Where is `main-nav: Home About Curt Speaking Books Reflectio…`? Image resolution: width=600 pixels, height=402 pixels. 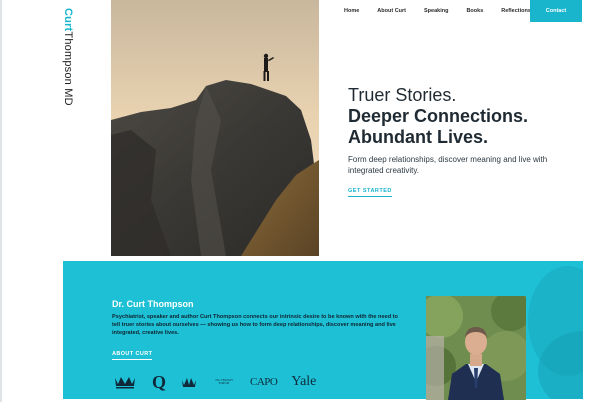 main-nav: Home About Curt Speaking Books Reflectio… is located at coordinates (456, 11).